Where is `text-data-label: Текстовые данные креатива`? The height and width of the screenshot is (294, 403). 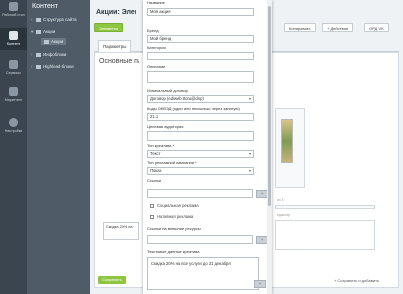
text-data-label: Текстовые данные креатива is located at coordinates (173, 251).